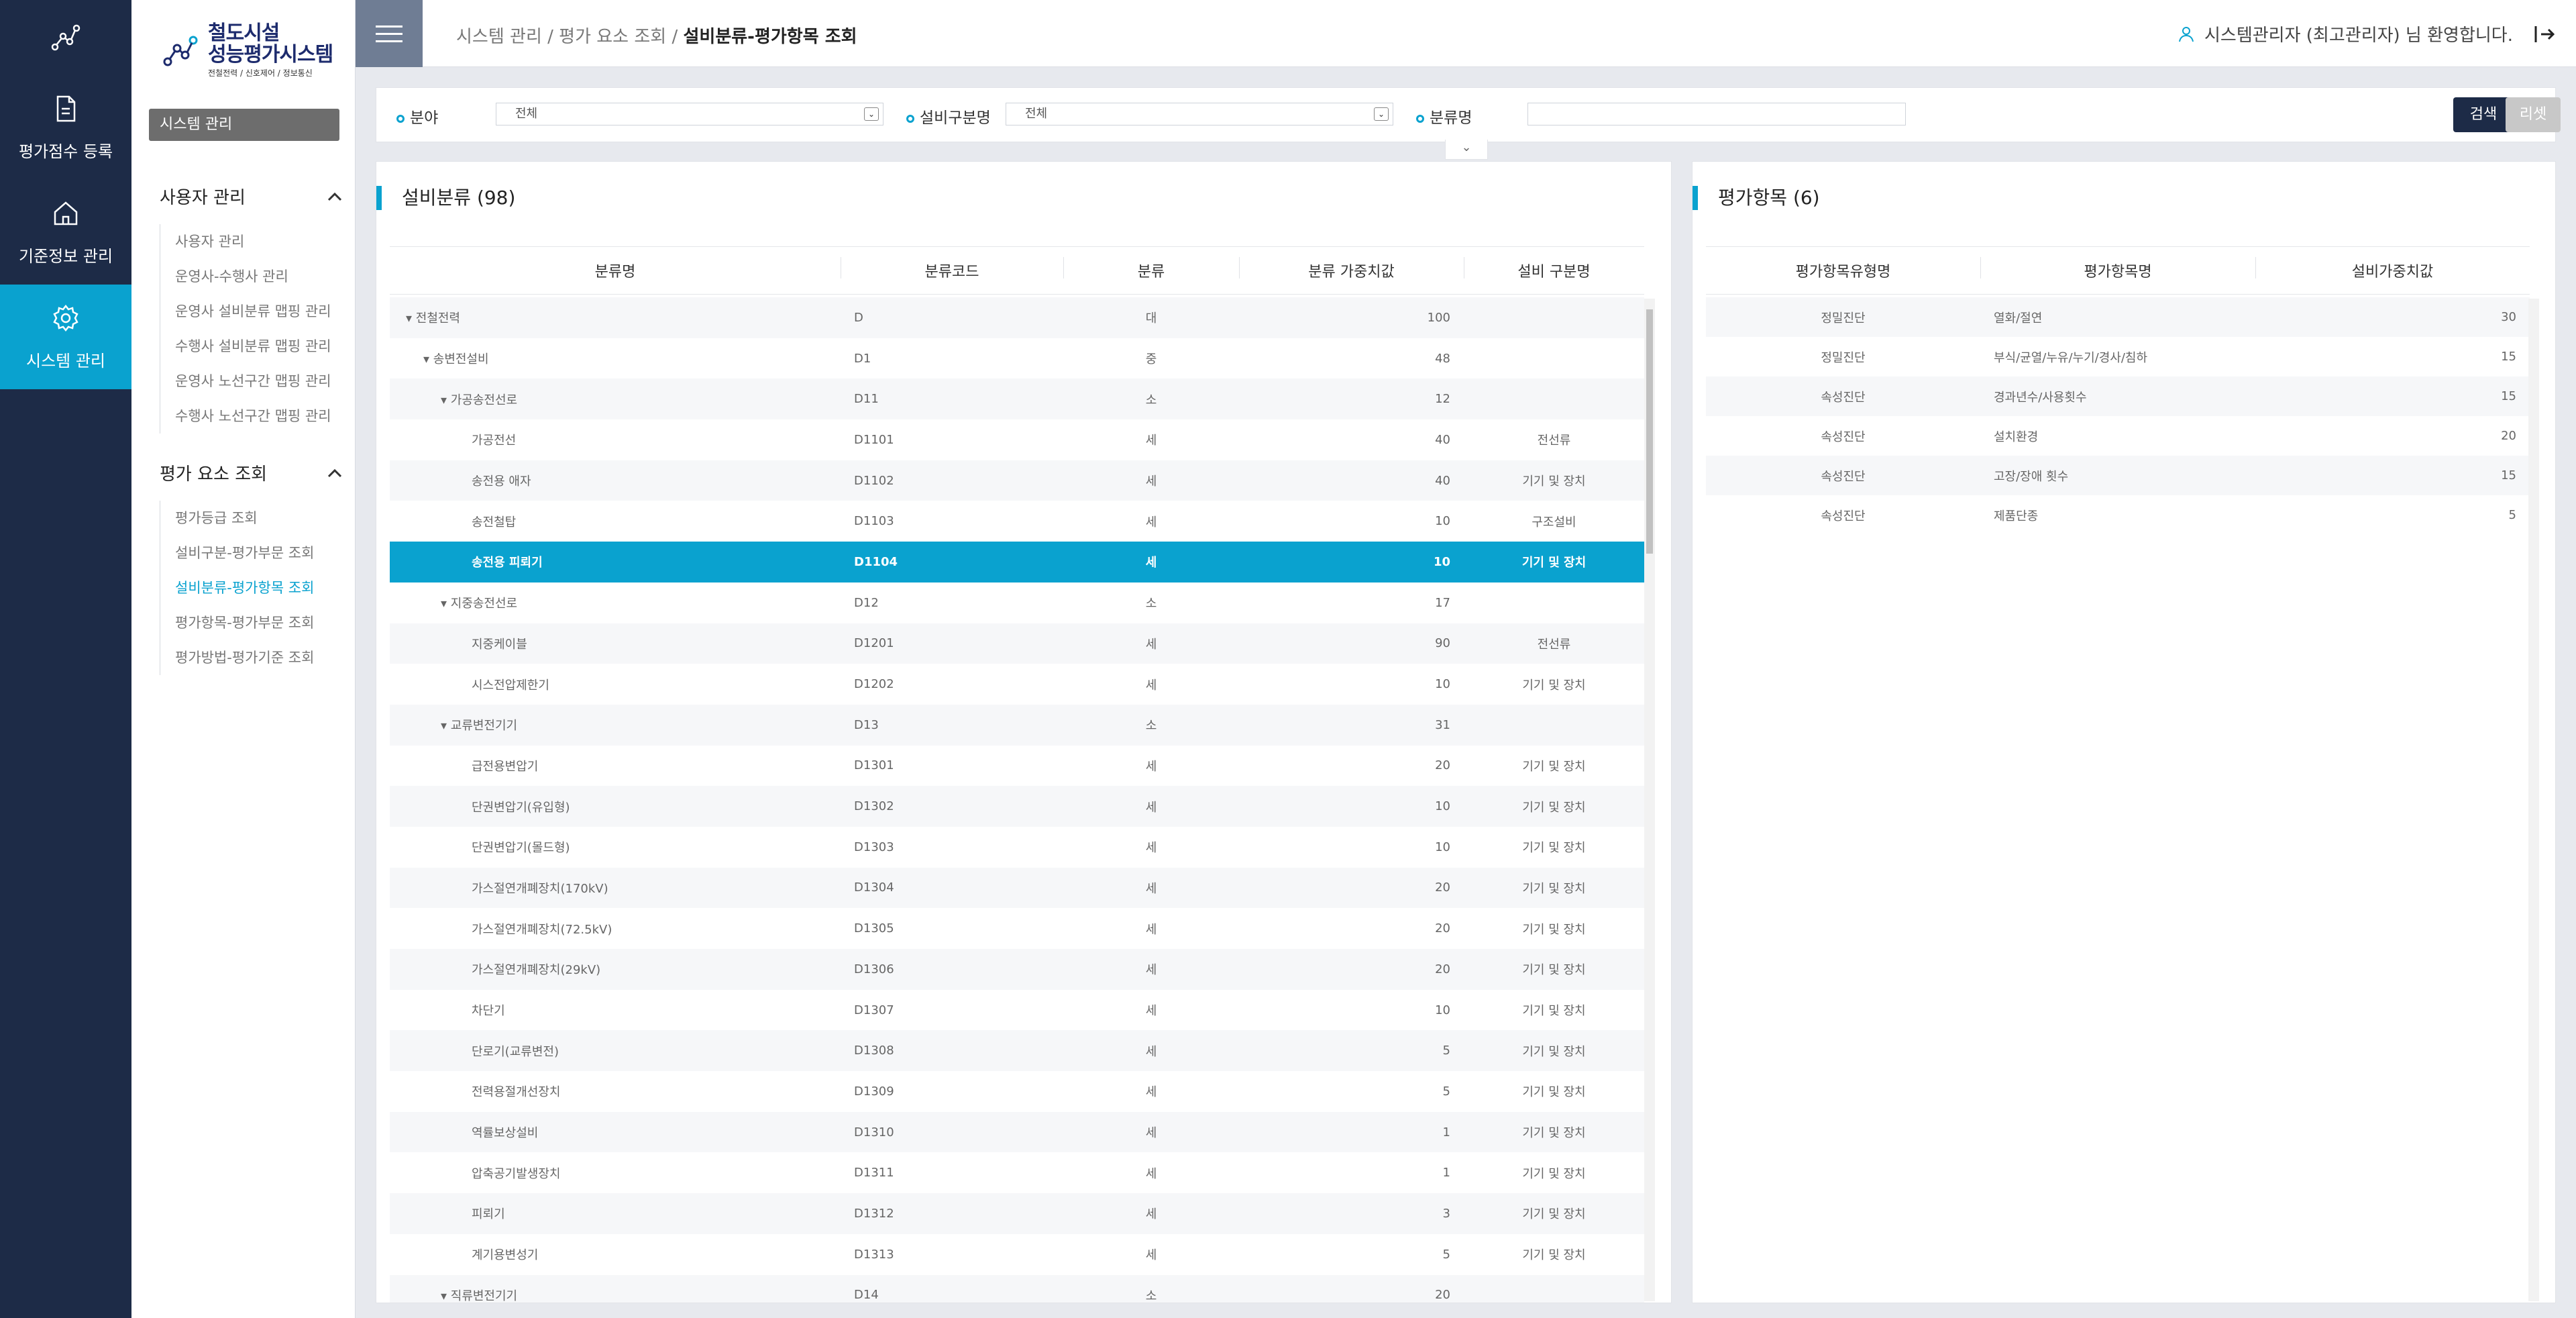 This screenshot has height=1318, width=2576. I want to click on sidebar-item: 평가항목-평가부문 조회, so click(258, 622).